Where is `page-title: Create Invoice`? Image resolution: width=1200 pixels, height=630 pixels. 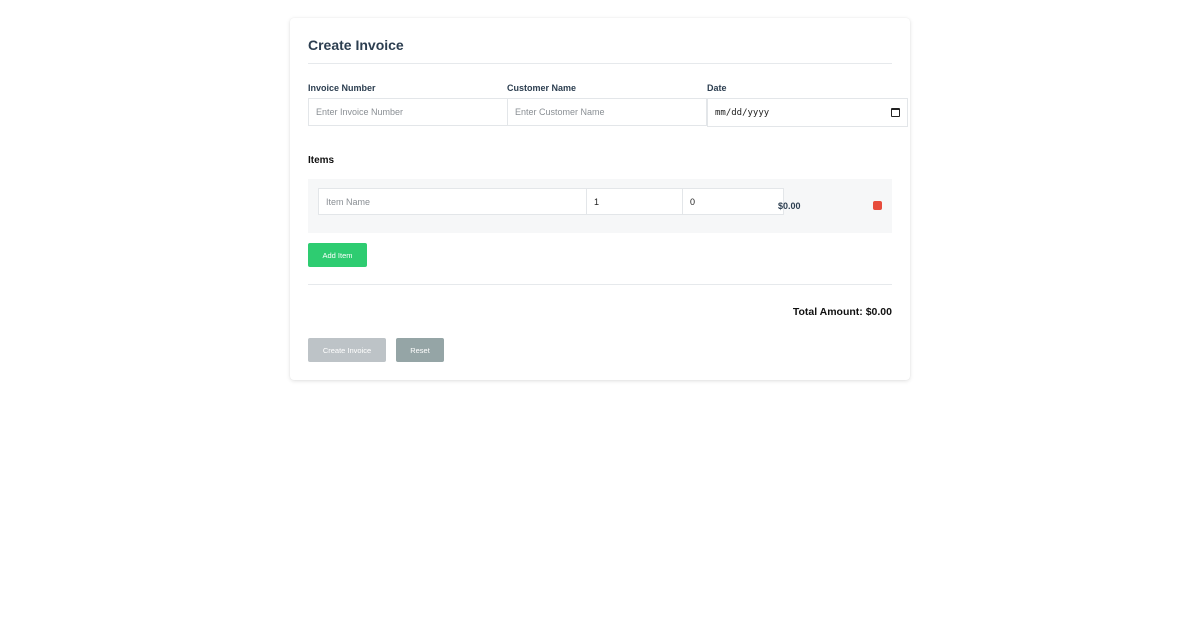 page-title: Create Invoice is located at coordinates (356, 45).